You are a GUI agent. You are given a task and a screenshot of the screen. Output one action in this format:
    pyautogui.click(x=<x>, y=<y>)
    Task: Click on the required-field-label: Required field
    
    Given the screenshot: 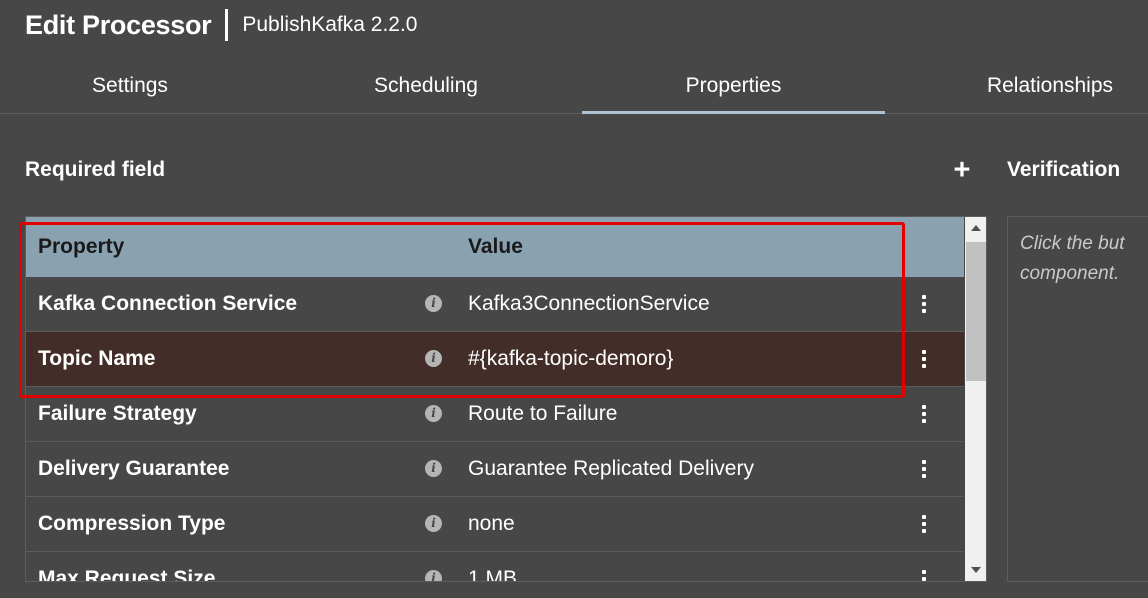 What is the action you would take?
    pyautogui.click(x=95, y=169)
    